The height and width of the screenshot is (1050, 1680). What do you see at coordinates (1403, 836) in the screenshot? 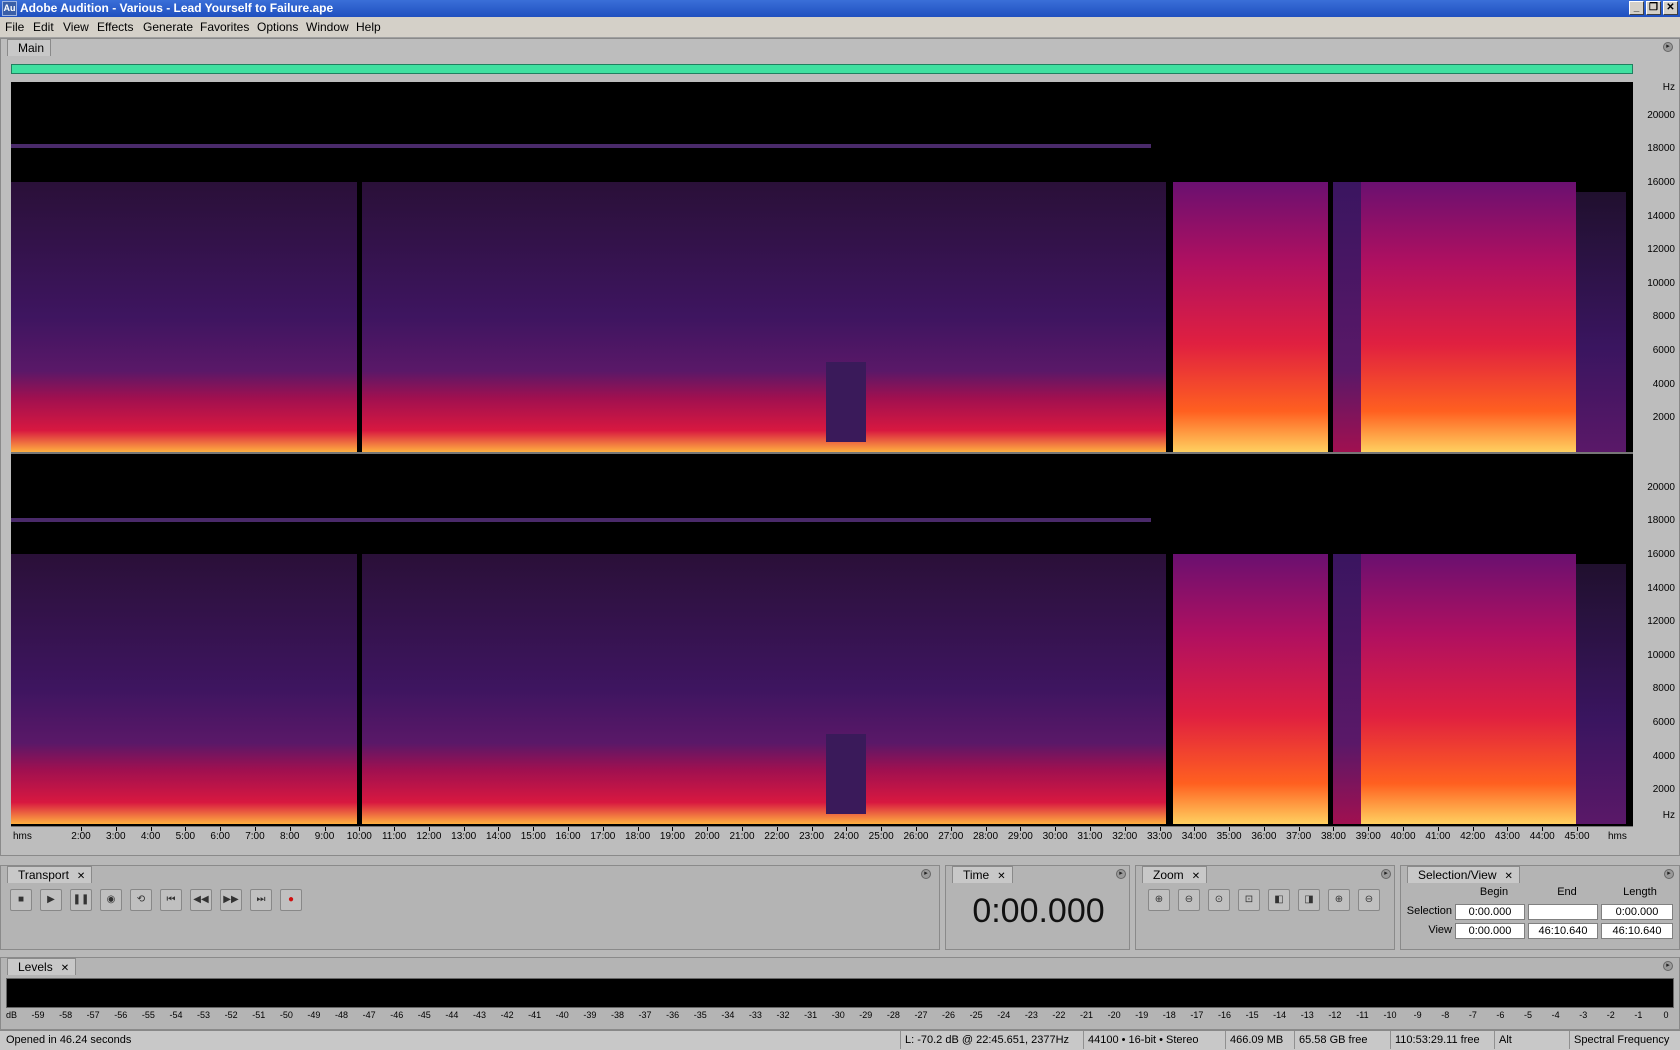
I see `time-tick-label: 40:00` at bounding box center [1403, 836].